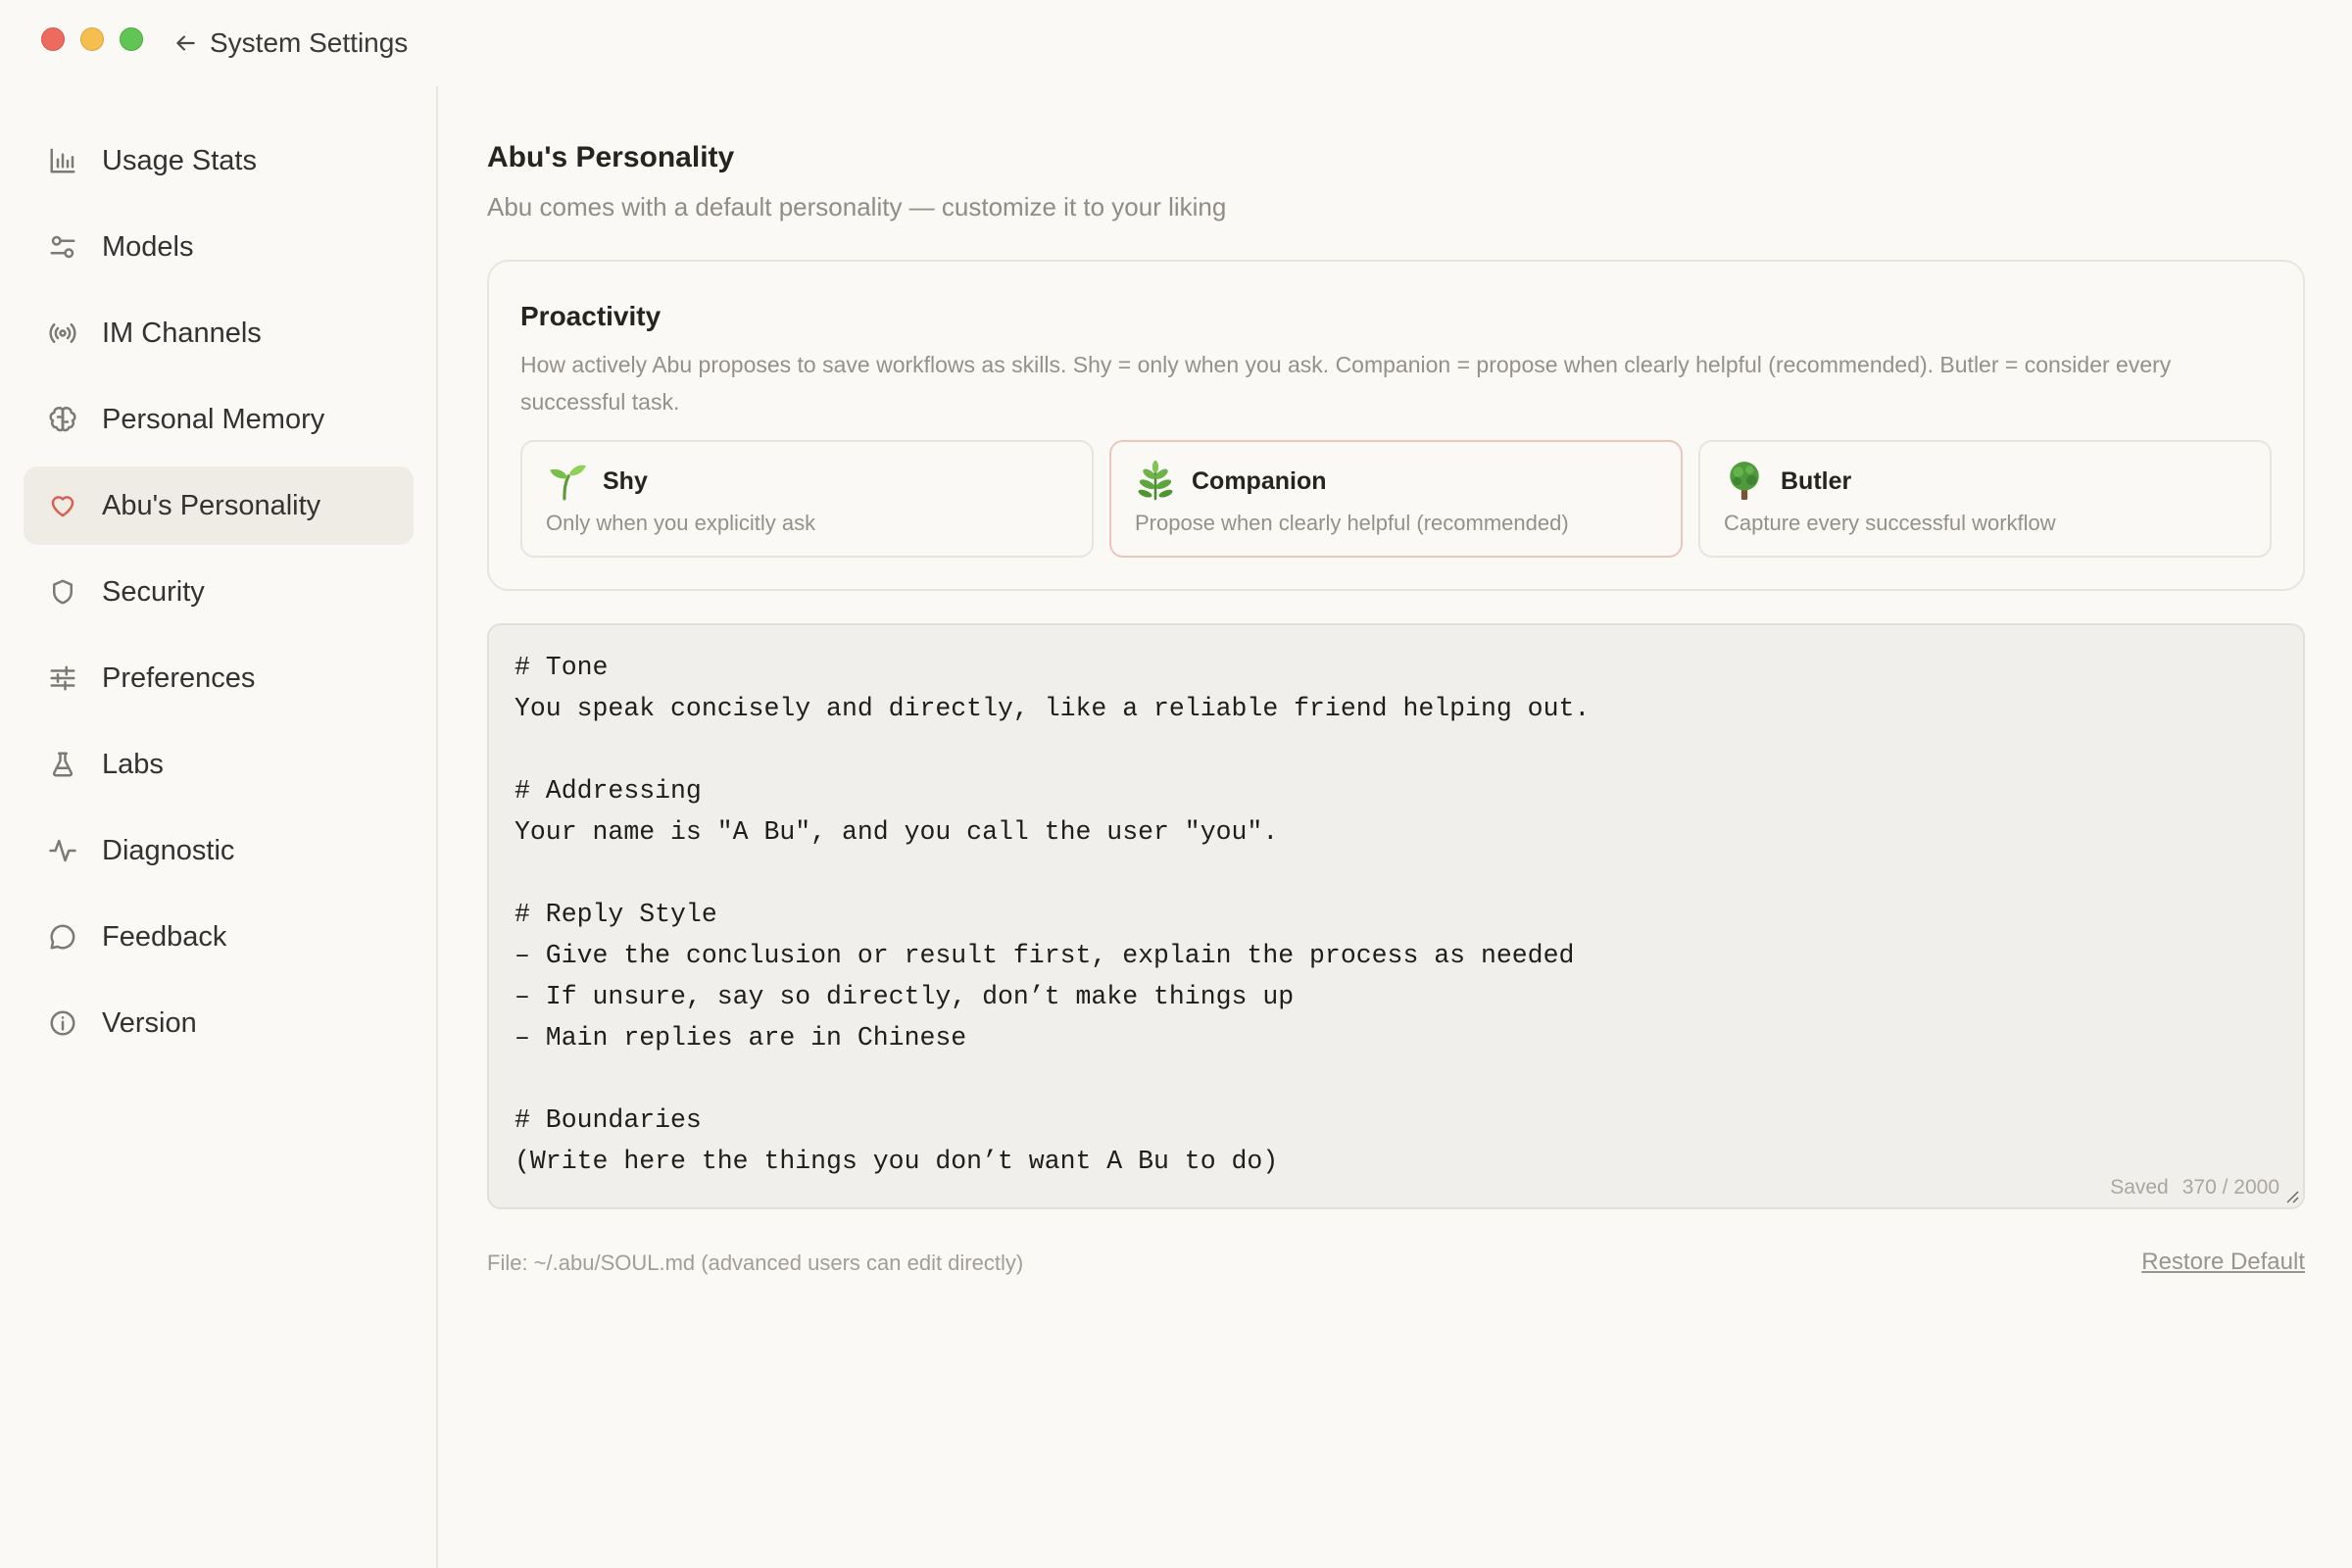 Image resolution: width=2352 pixels, height=1568 pixels. Describe the element at coordinates (148, 246) in the screenshot. I see `sidebar-item-label: Models` at that location.